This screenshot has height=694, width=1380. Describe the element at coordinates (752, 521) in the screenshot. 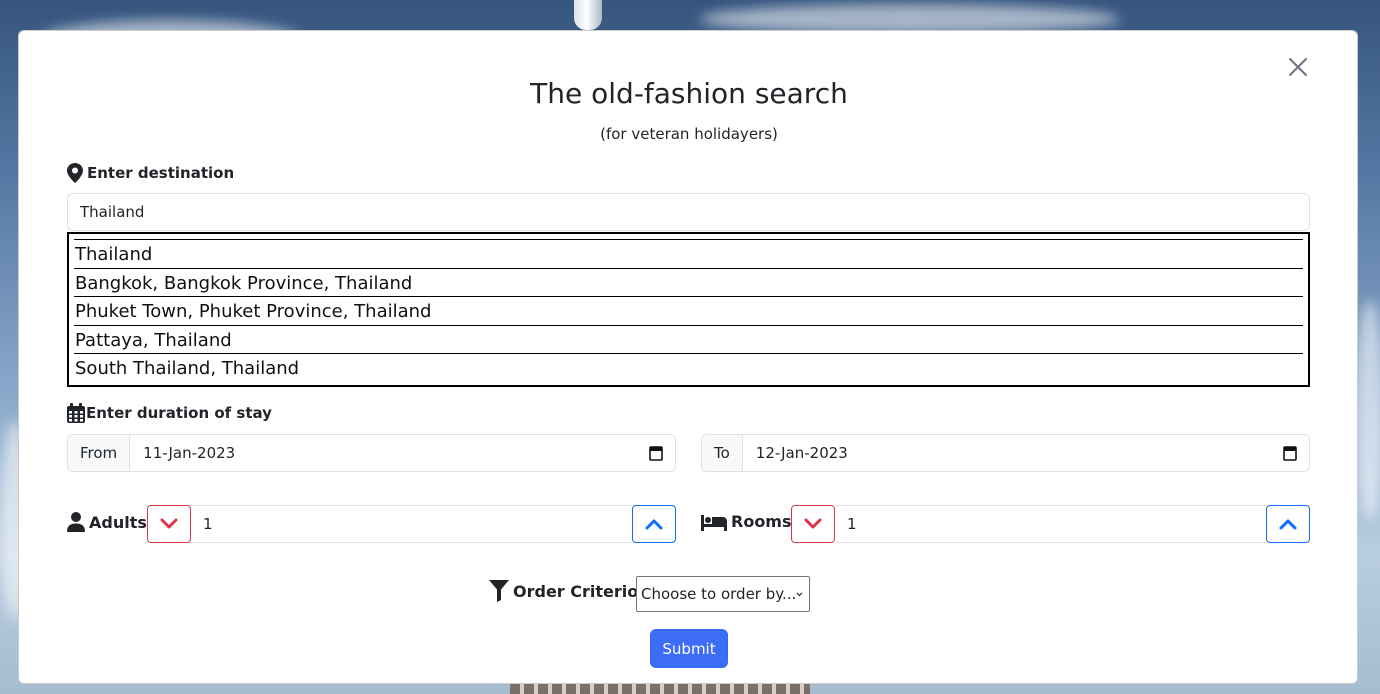

I see `rooms-label: Rooms -` at that location.